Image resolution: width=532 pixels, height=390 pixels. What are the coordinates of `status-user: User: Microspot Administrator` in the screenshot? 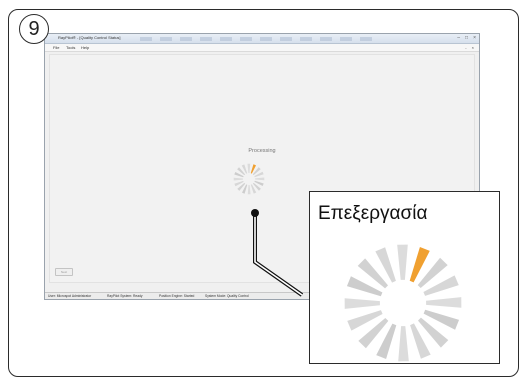 It's located at (70, 296).